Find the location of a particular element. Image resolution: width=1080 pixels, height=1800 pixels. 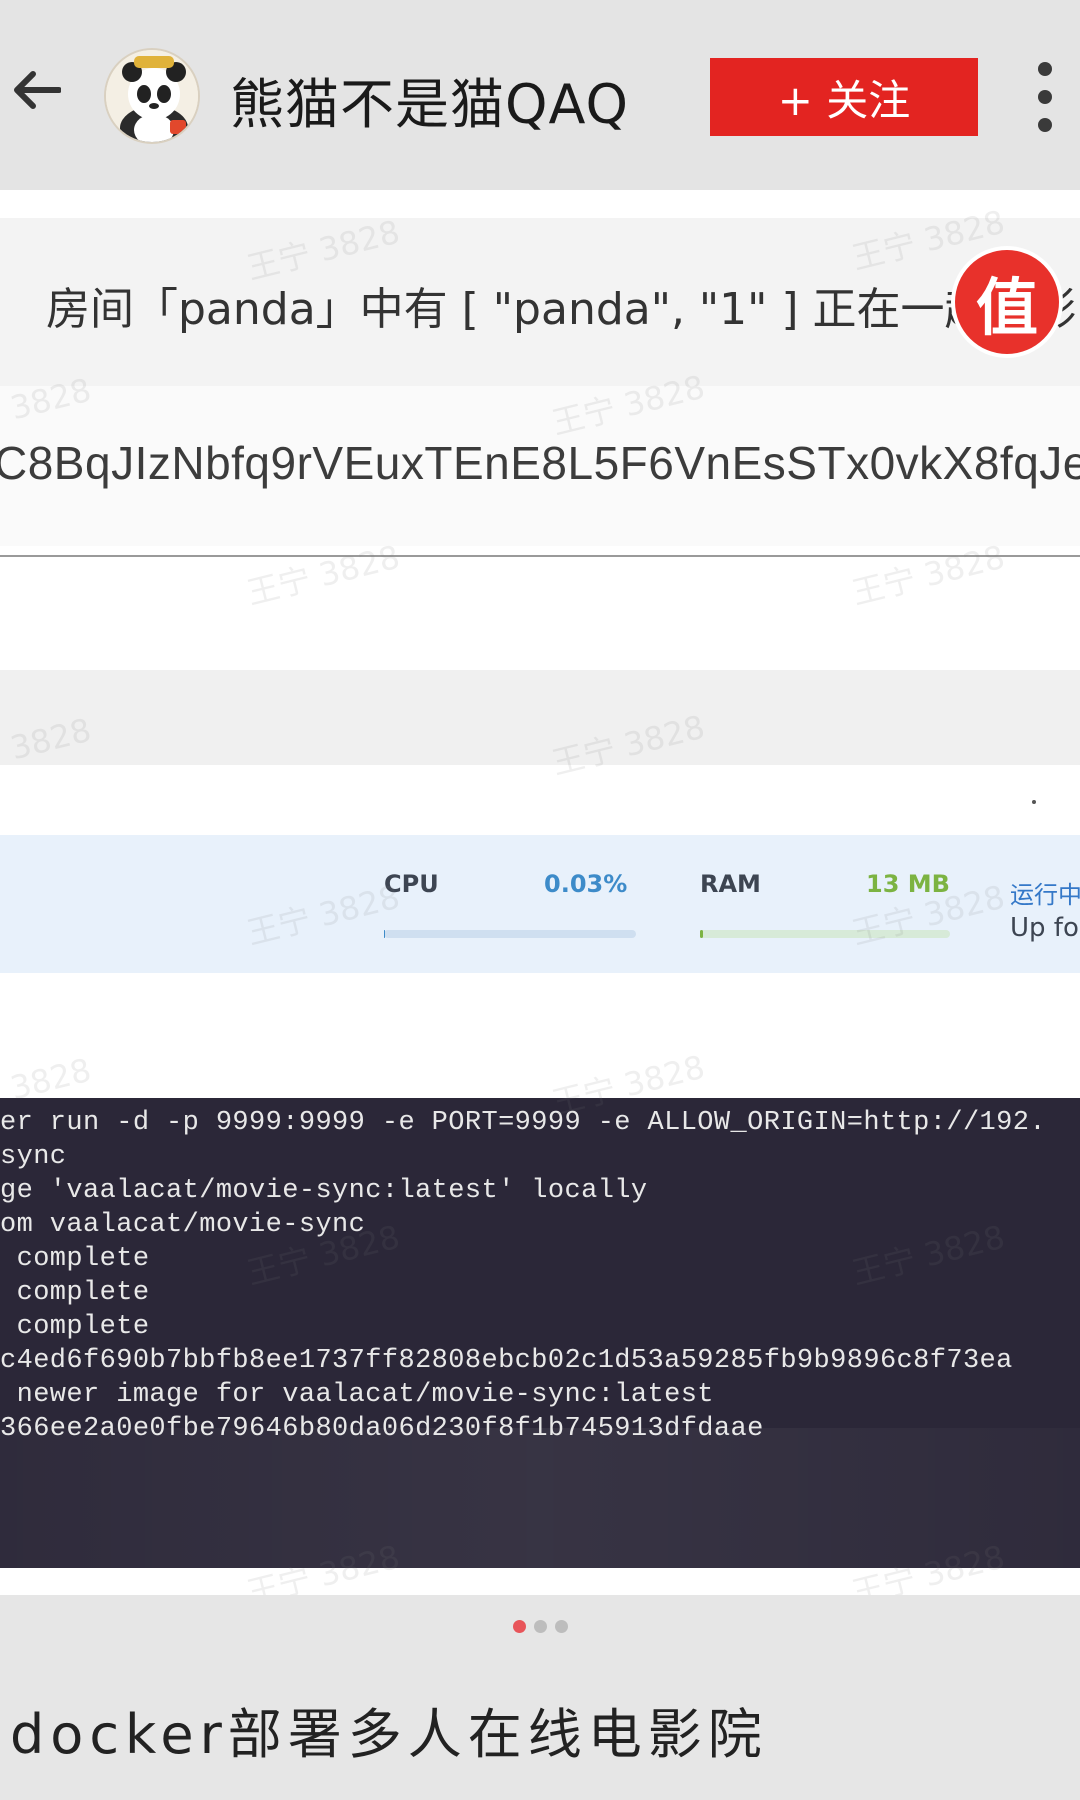

room-text: 房间「panda」中有 [ "panda", "1" ] 正在一起看影 is located at coordinates (561, 309).